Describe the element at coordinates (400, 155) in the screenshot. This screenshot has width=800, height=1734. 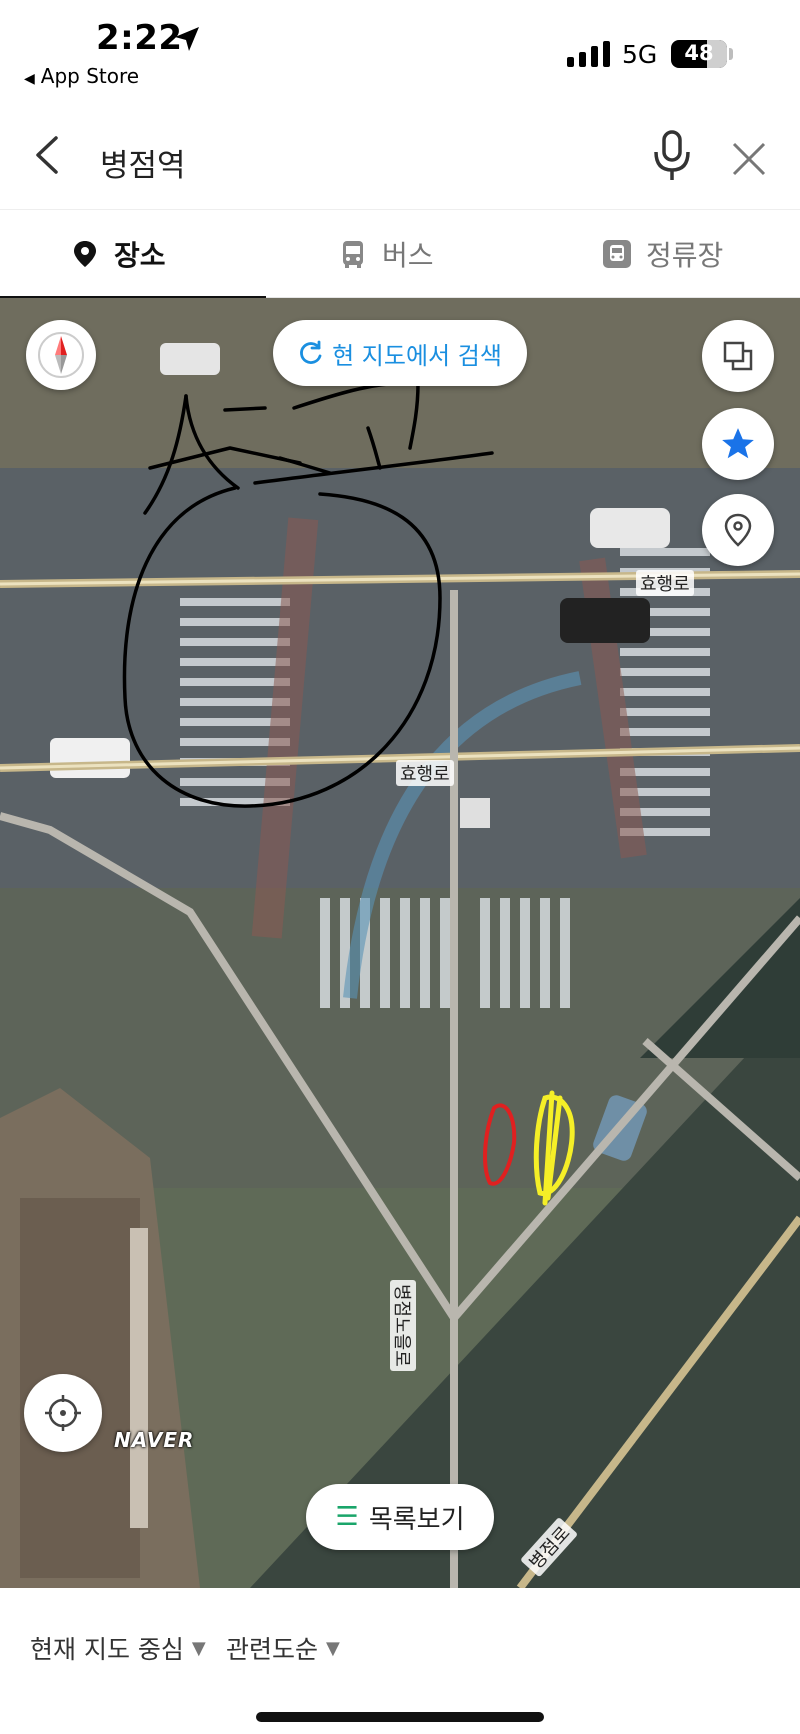
I see `search-bar: 병점역` at that location.